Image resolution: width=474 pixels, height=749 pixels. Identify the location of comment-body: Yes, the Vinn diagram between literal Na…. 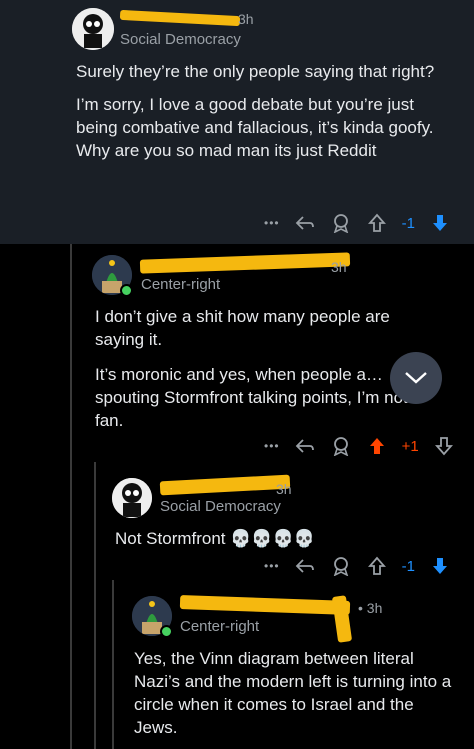
(295, 693).